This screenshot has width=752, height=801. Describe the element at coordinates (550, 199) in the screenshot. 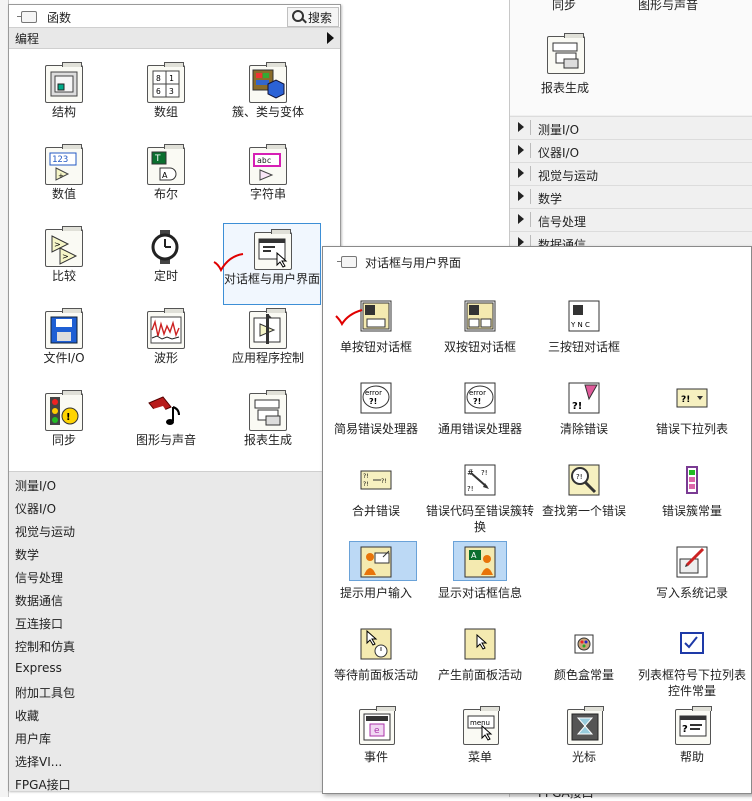

I see `background-category-label: 数学` at that location.